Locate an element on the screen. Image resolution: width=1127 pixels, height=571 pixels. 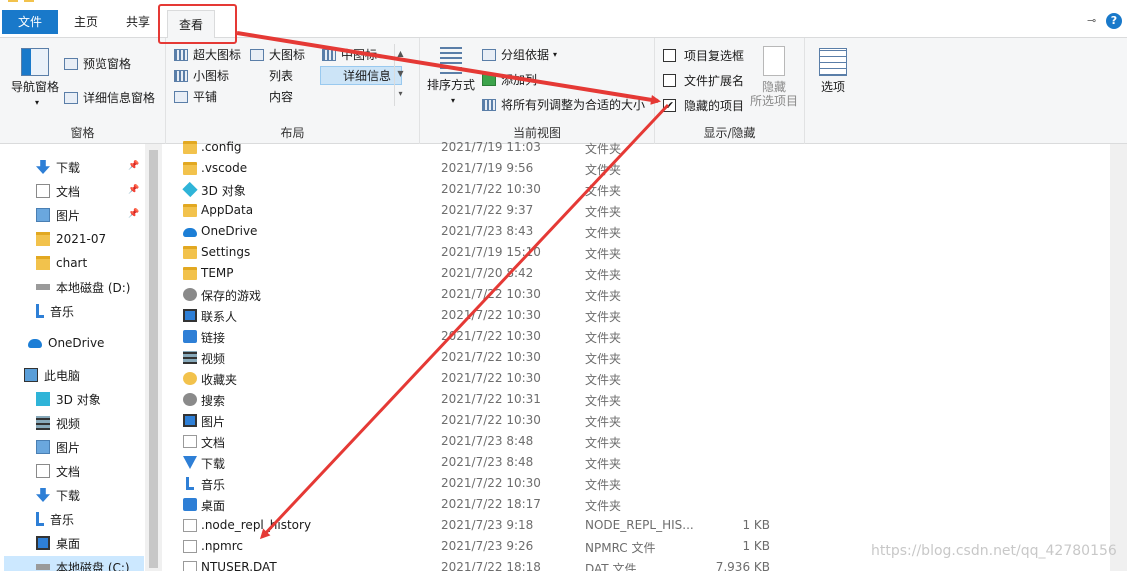
details-pane-icon is located at coordinates (71, 98).